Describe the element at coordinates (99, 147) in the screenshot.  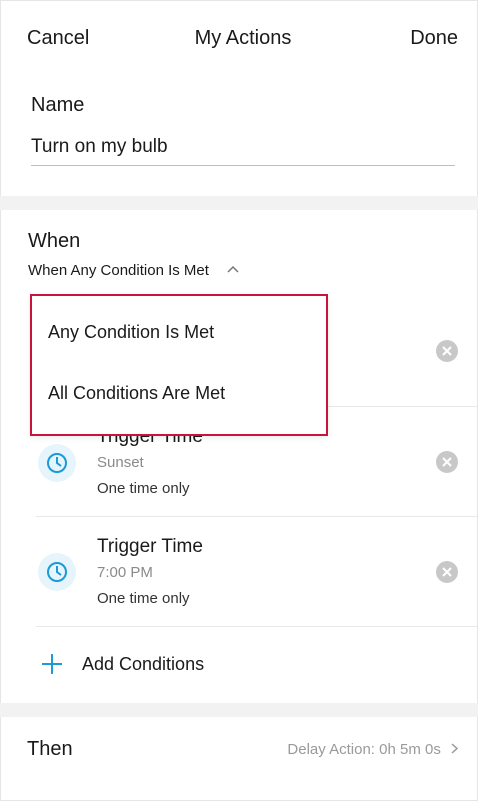
I see `name-input: Turn on my bulb` at that location.